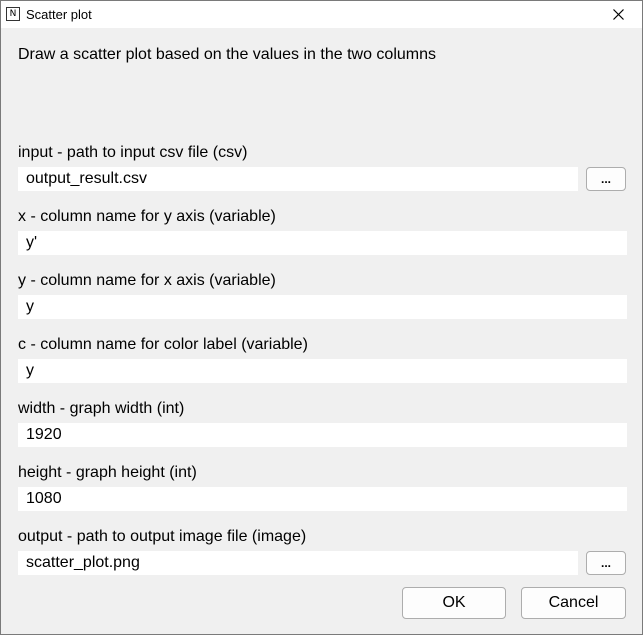 This screenshot has width=643, height=635. What do you see at coordinates (322, 243) in the screenshot?
I see `x-column-field` at bounding box center [322, 243].